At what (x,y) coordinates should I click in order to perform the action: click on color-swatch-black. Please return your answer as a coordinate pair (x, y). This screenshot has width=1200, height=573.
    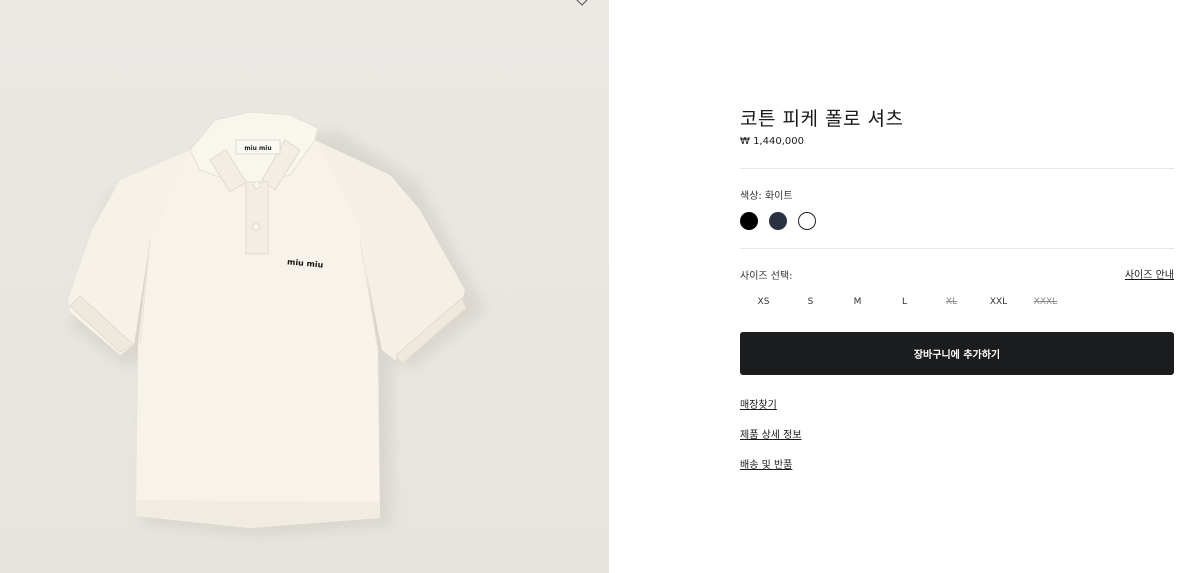
    Looking at the image, I should click on (749, 221).